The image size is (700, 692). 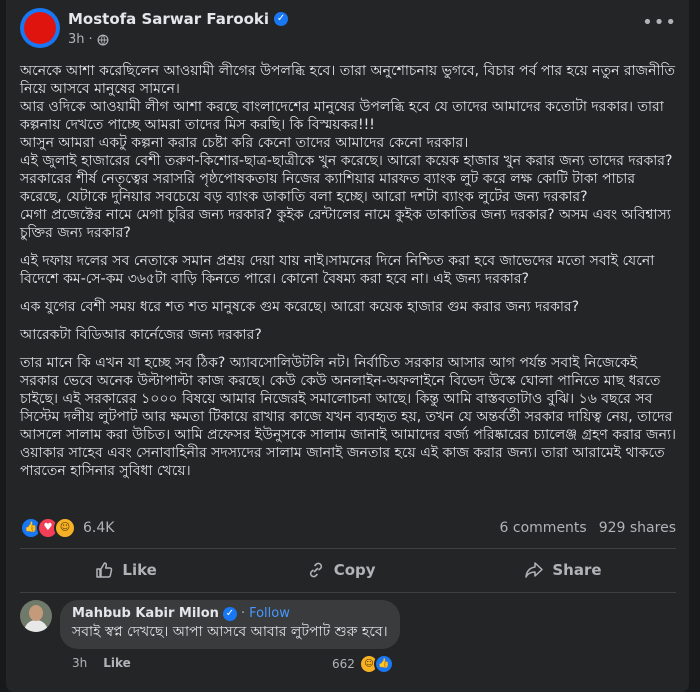 What do you see at coordinates (354, 570) in the screenshot?
I see `copy-label: Copy` at bounding box center [354, 570].